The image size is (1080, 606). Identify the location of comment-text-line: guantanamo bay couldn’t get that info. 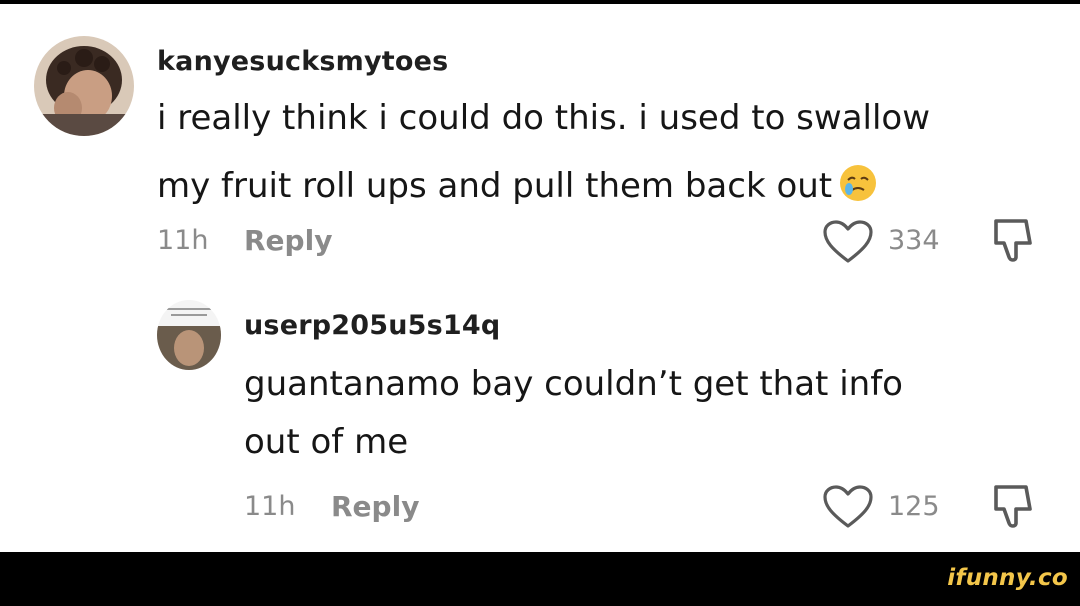
(573, 384).